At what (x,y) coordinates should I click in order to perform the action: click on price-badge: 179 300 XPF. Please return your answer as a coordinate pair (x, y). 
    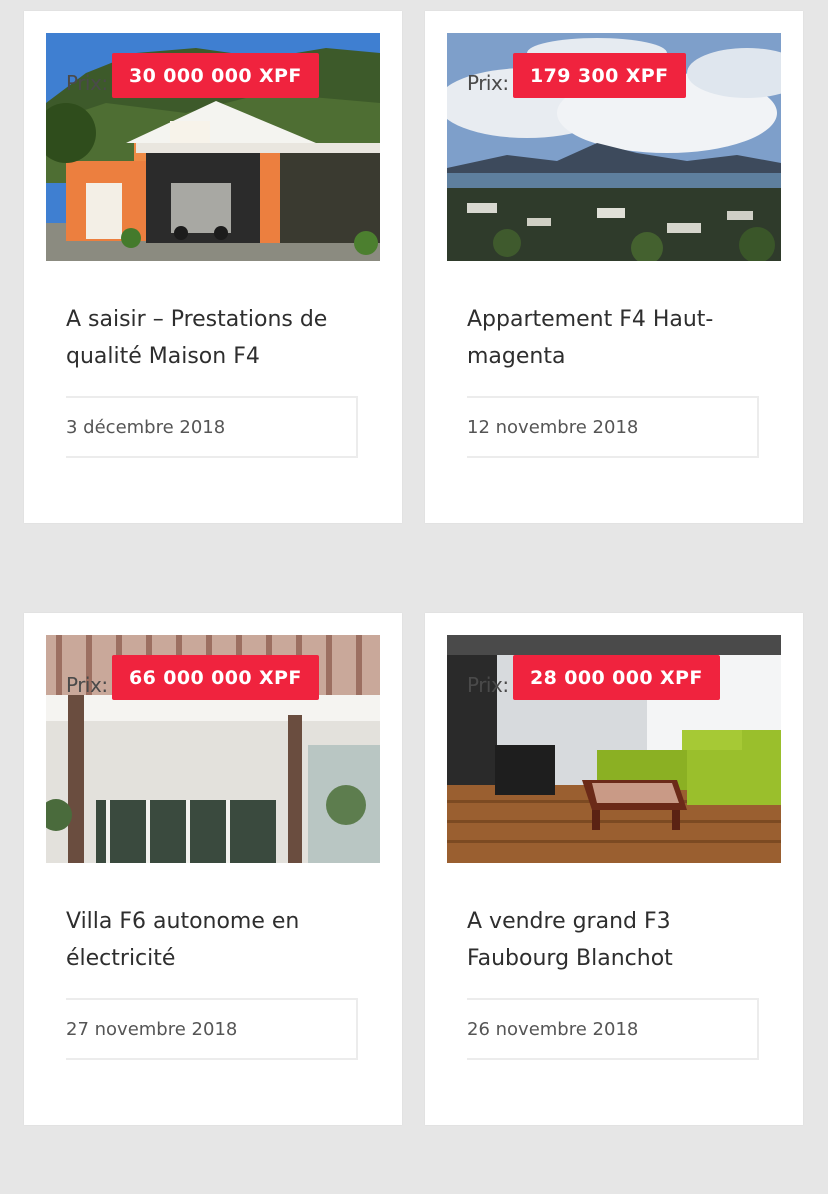
    Looking at the image, I should click on (599, 75).